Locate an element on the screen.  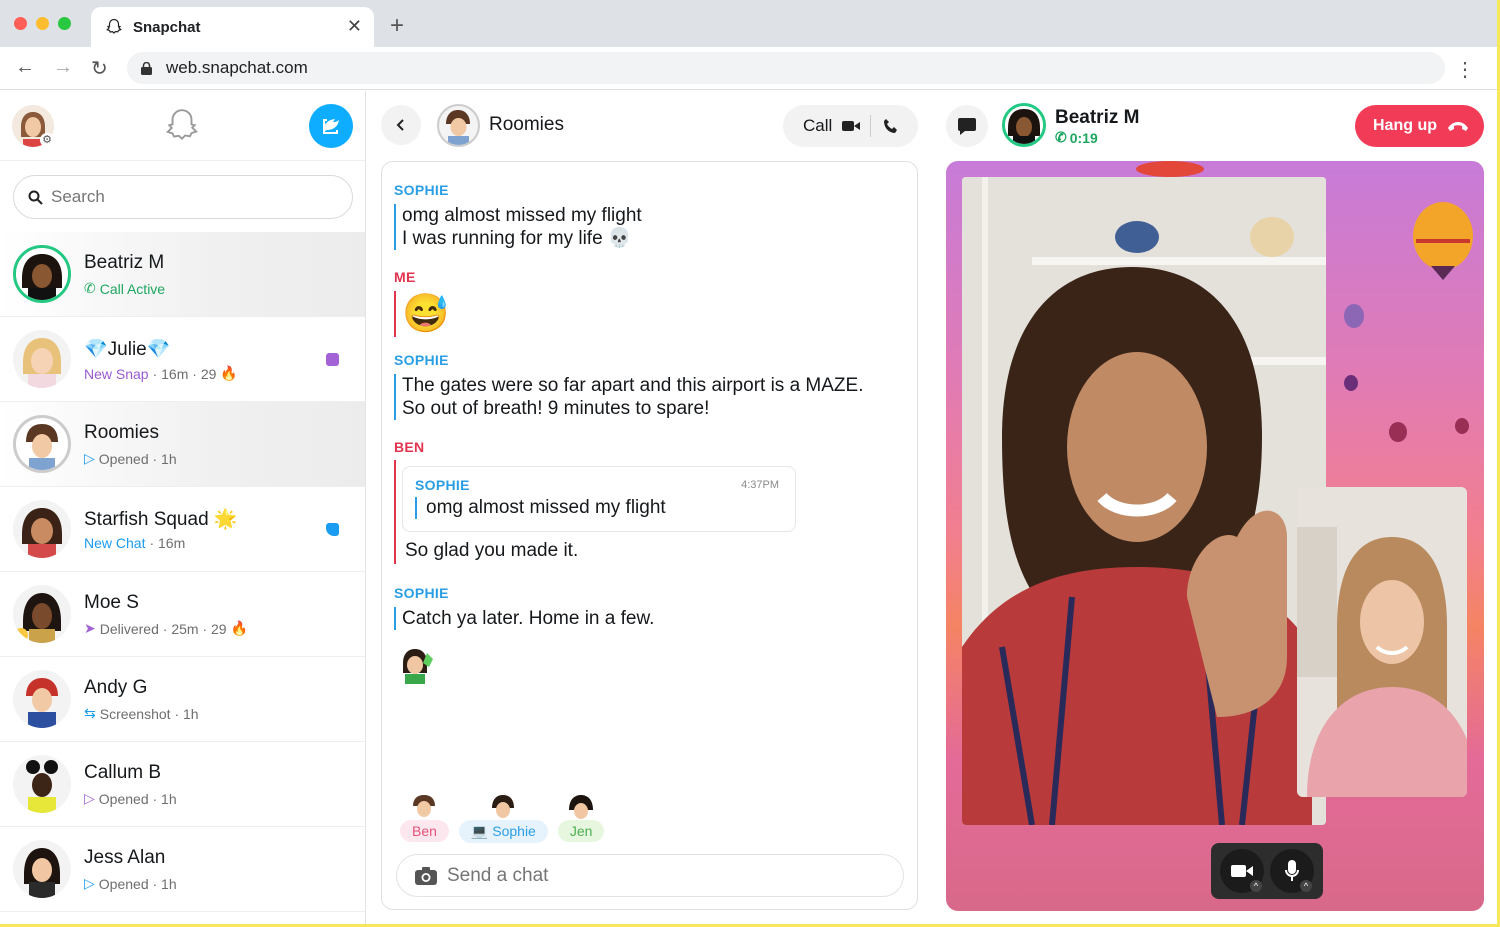
toggle-mic-button: ^ is located at coordinates (1292, 871).